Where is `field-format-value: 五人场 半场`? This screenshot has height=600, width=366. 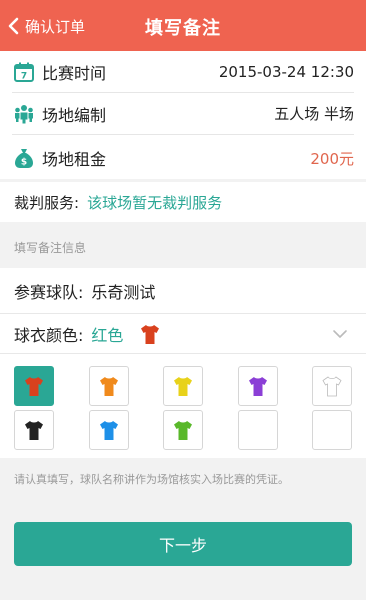
field-format-value: 五人场 半场 is located at coordinates (314, 114).